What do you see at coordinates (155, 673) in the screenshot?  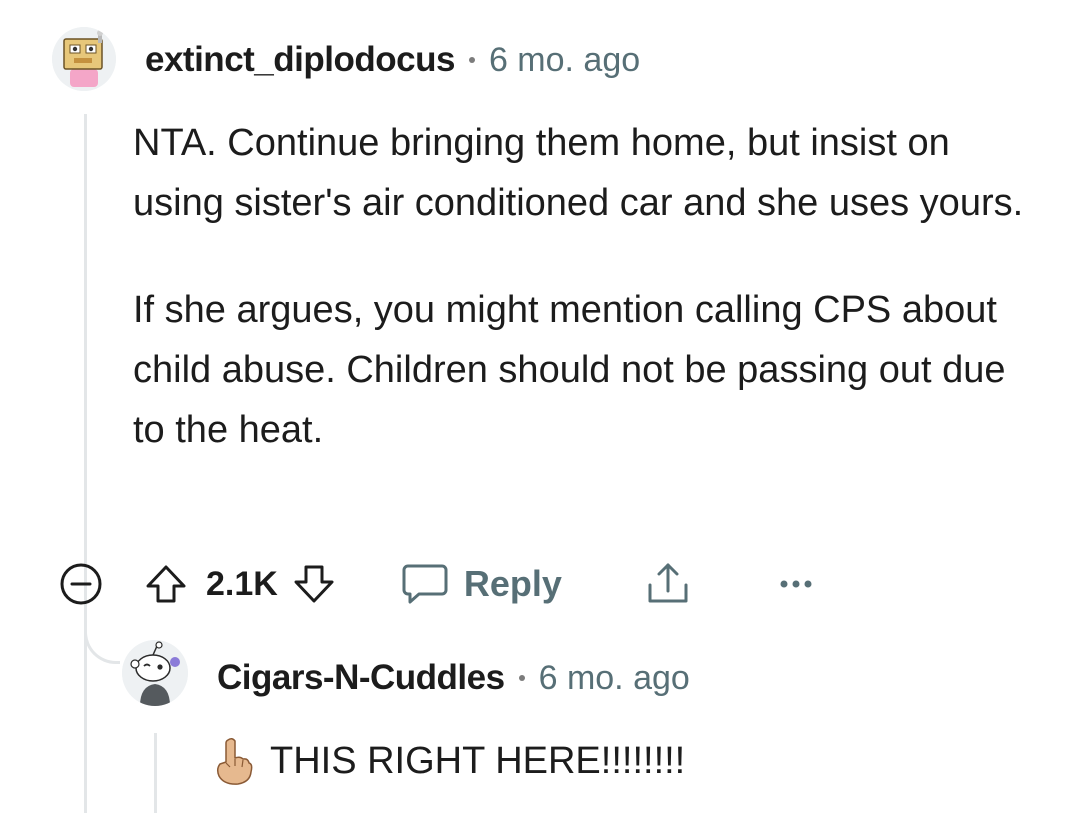 I see `snoo-avatar-icon` at bounding box center [155, 673].